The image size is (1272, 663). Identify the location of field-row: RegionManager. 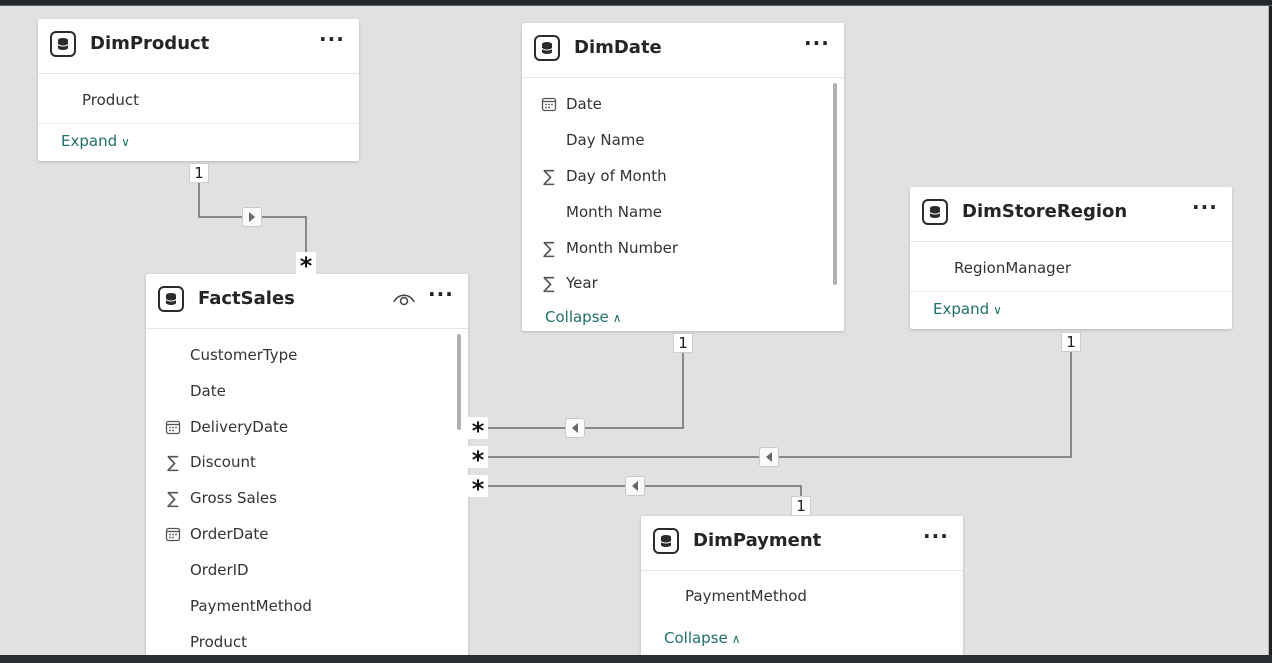
(1071, 269).